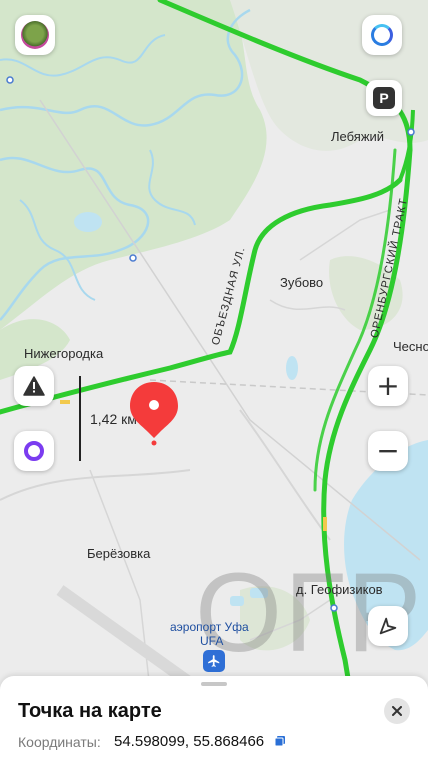  I want to click on location-pin-icon, so click(154, 414).